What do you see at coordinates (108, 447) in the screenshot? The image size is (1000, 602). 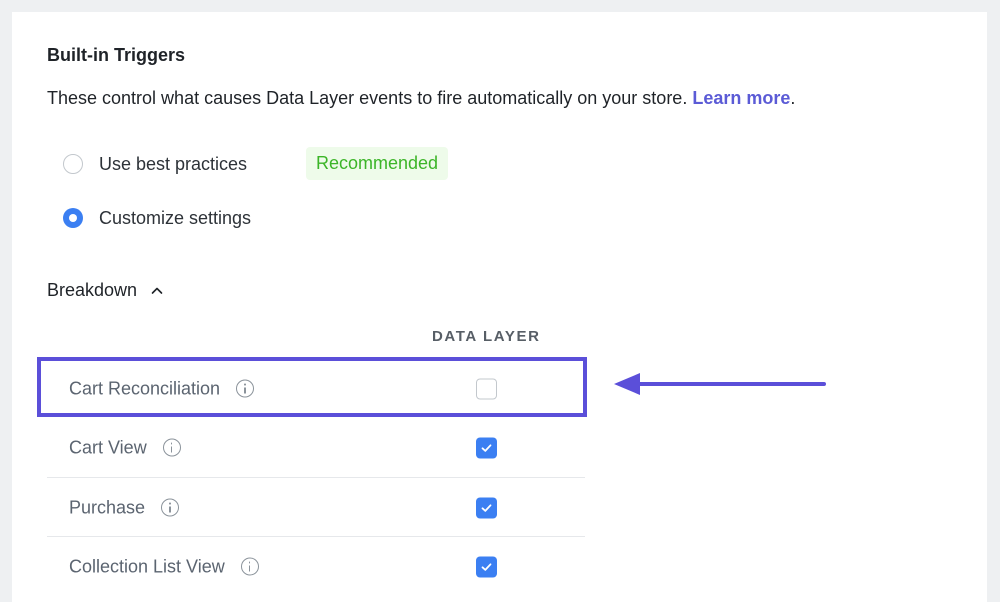 I see `trigger-label: Cart View` at bounding box center [108, 447].